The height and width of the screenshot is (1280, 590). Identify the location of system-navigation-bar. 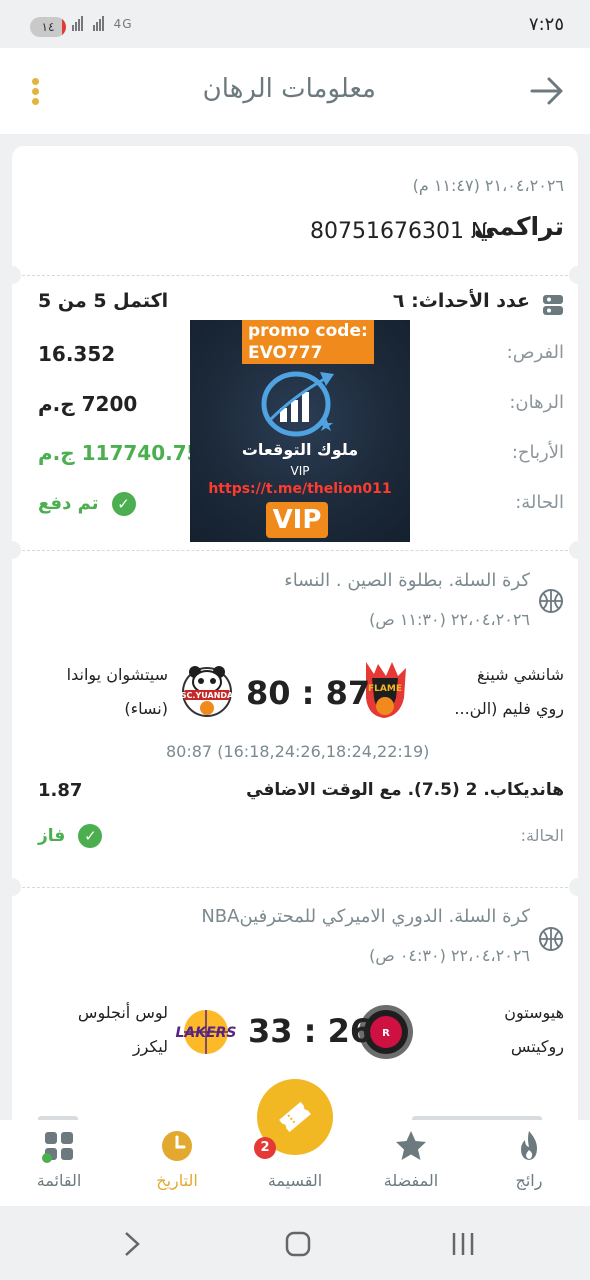
(295, 1243).